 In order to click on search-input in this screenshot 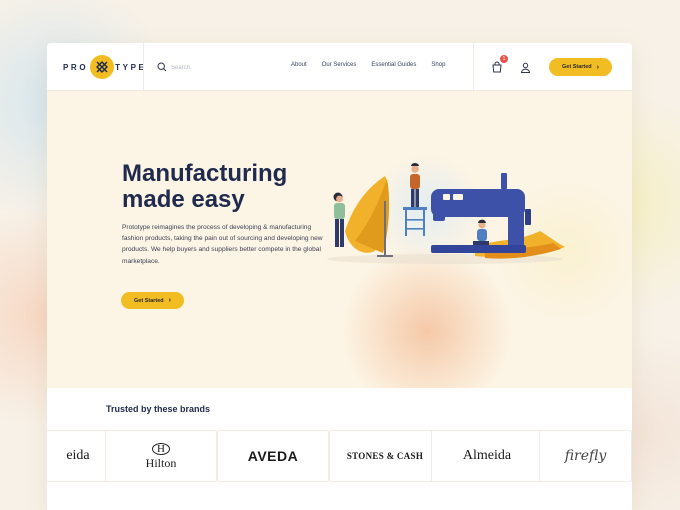, I will do `click(216, 68)`.